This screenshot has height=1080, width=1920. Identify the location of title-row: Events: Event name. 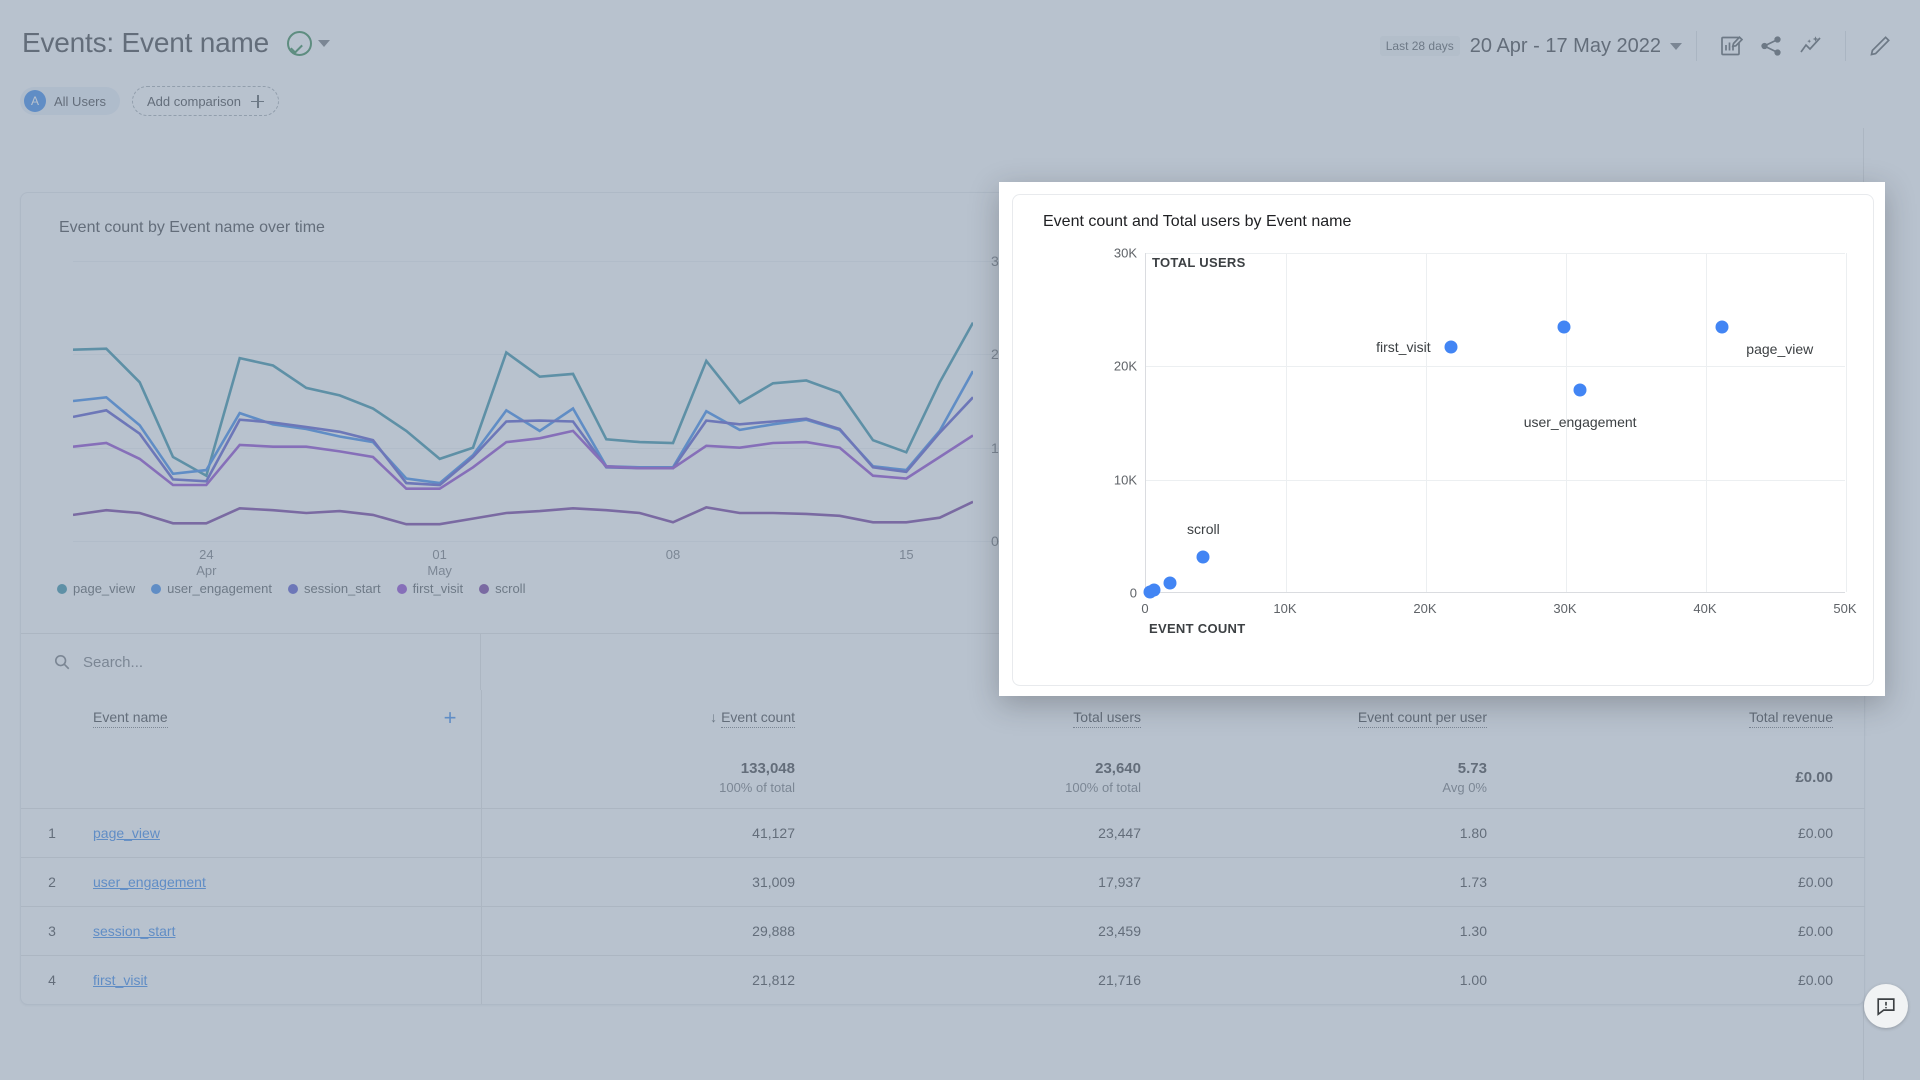
(180, 43).